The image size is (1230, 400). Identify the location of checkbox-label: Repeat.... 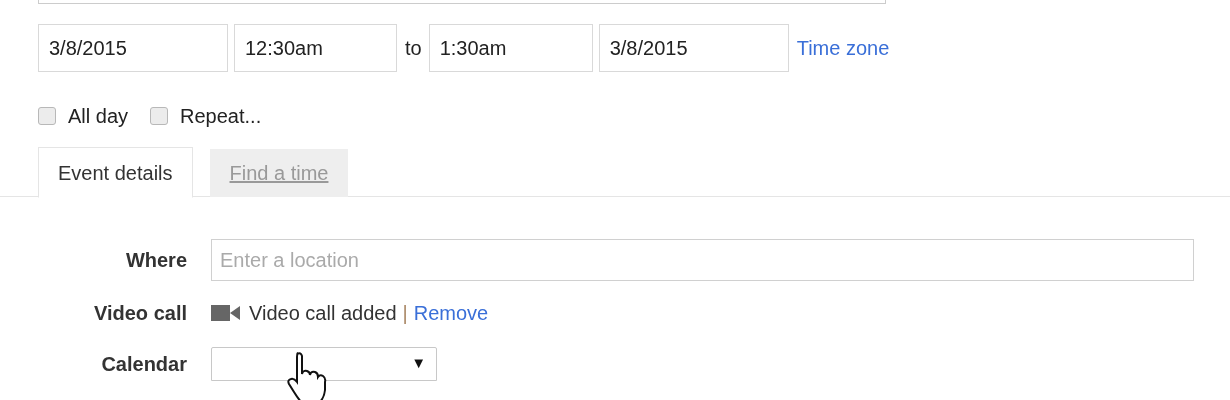
(221, 116).